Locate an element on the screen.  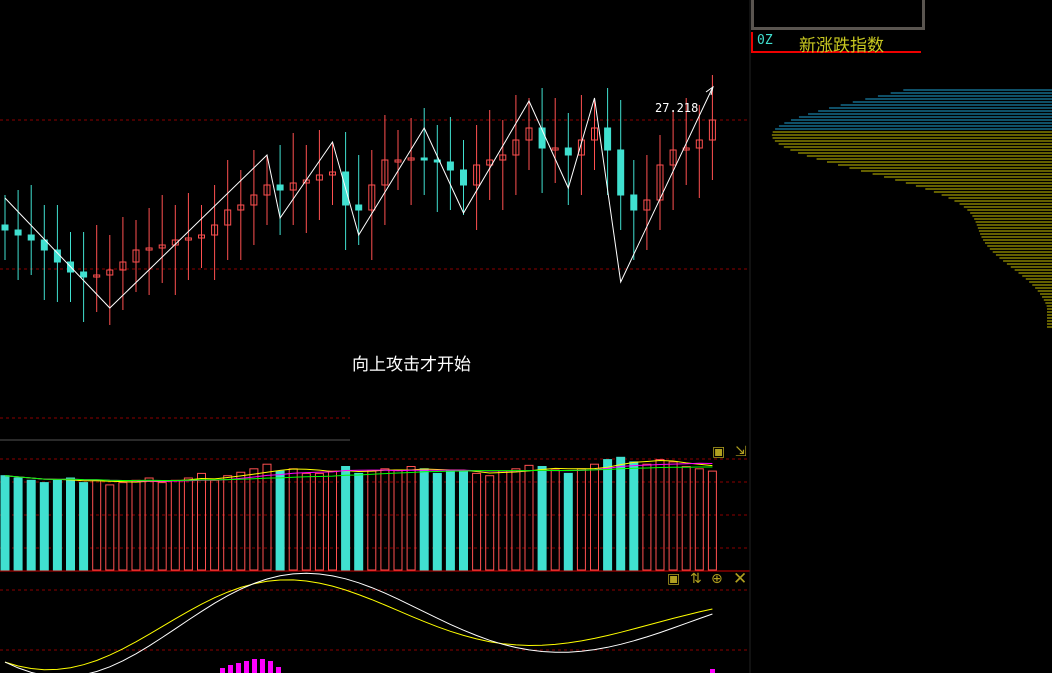
indicator-legend: 0Z 新涨跌指数 is located at coordinates (836, 44).